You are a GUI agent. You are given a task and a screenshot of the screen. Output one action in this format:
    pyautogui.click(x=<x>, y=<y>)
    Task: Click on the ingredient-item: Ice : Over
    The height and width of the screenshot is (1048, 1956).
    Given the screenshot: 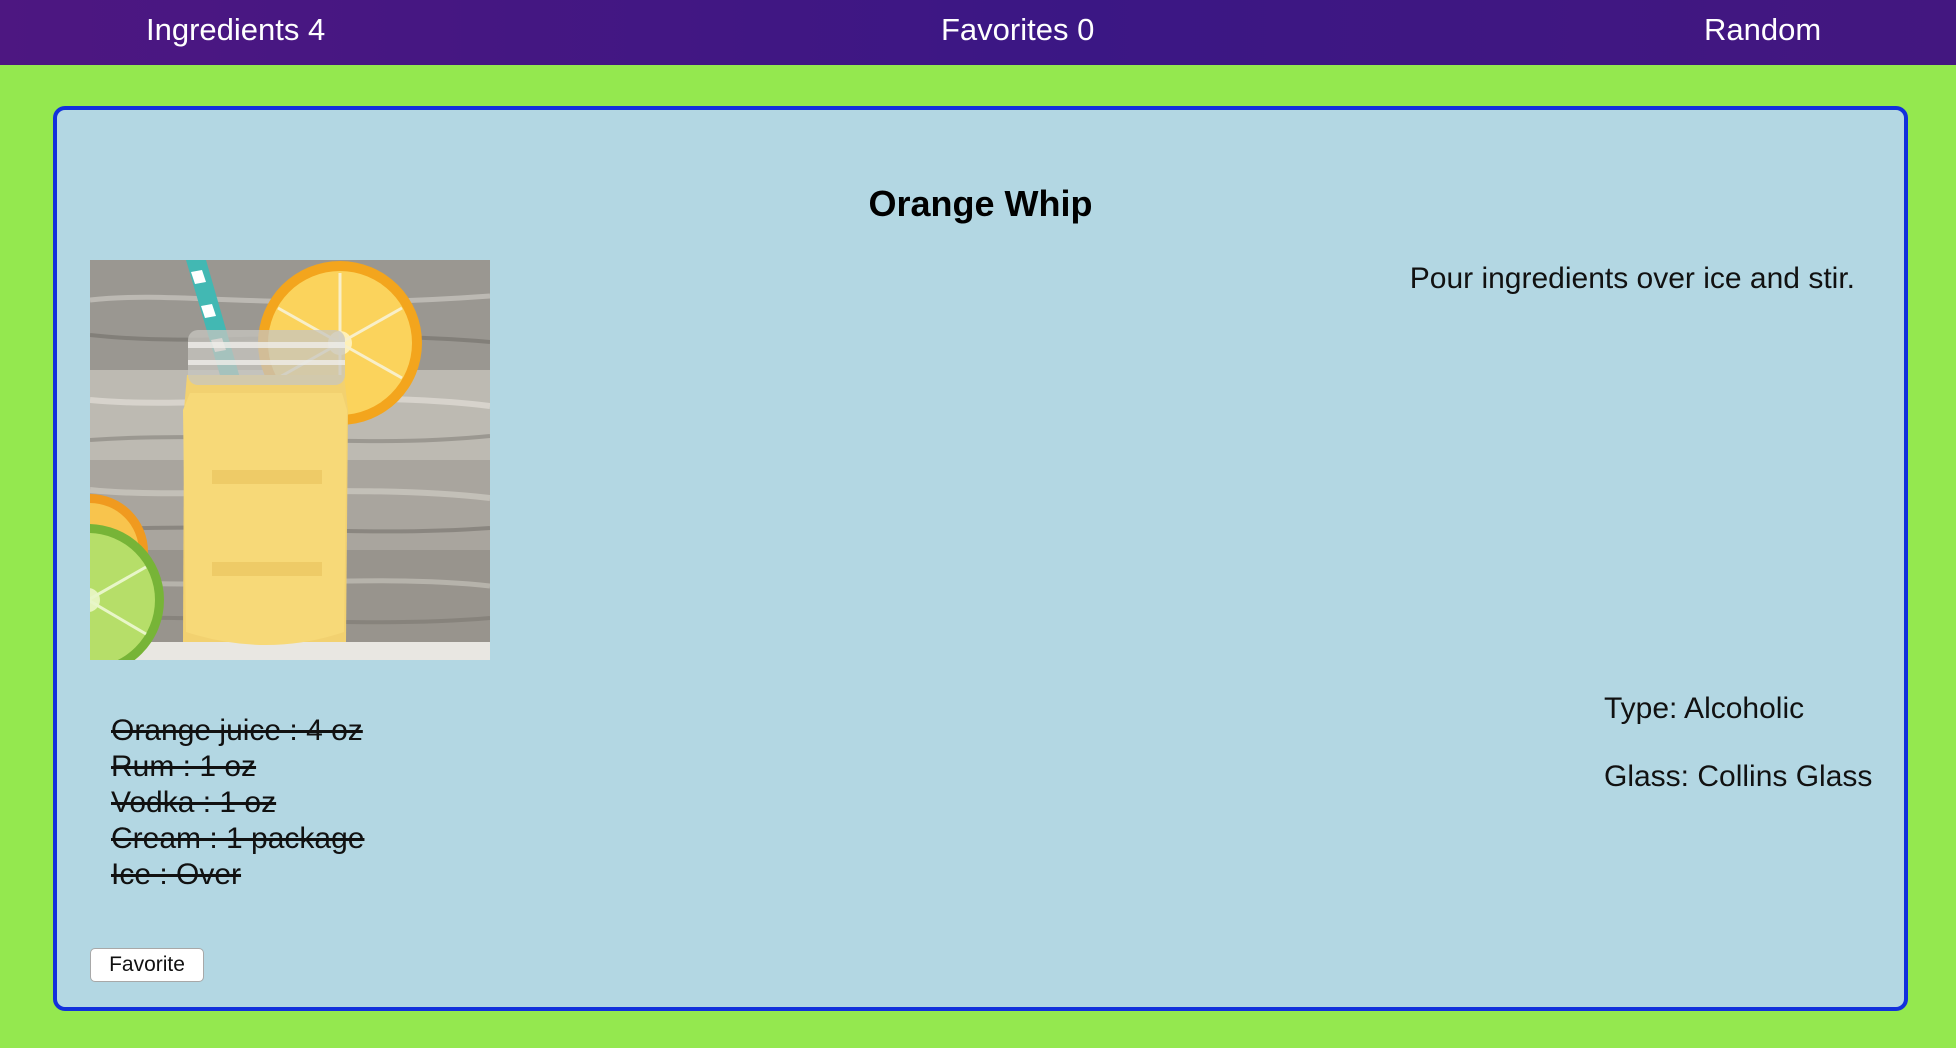 What is the action you would take?
    pyautogui.click(x=176, y=874)
    